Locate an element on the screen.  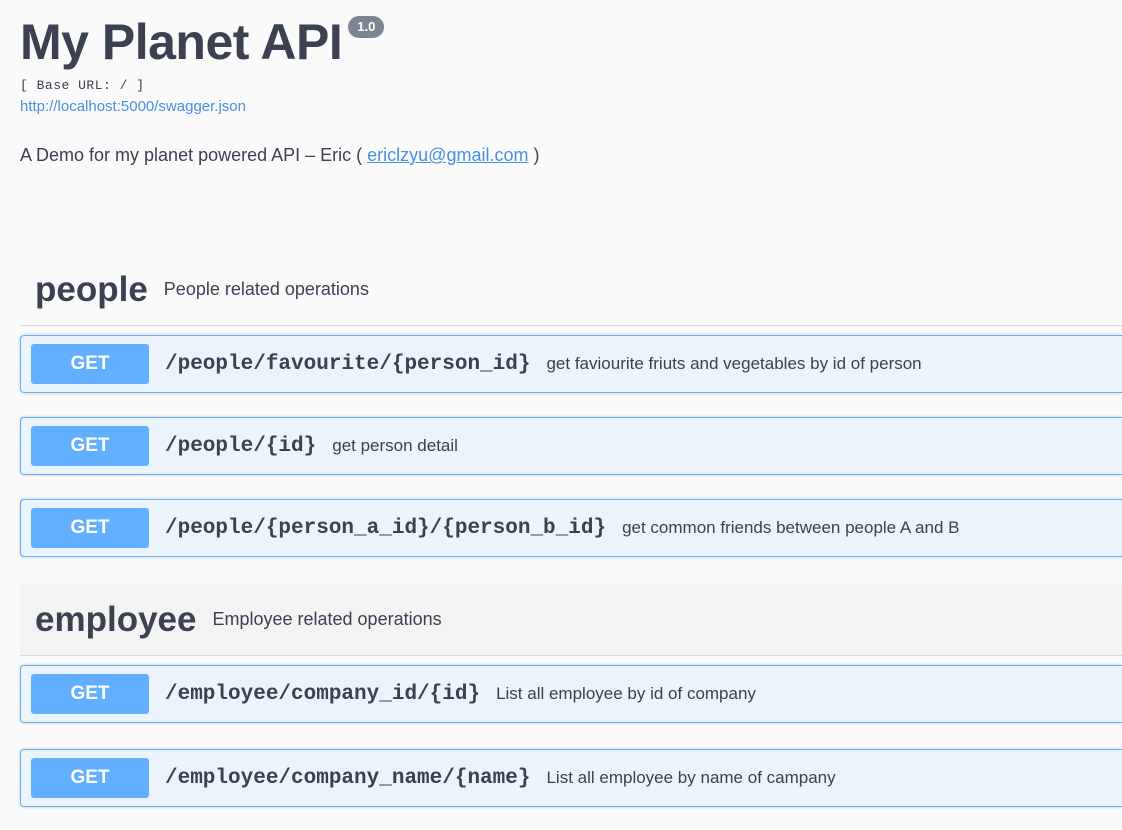
operation-path: /people/{person_a_id}/{person_b_id} is located at coordinates (386, 528).